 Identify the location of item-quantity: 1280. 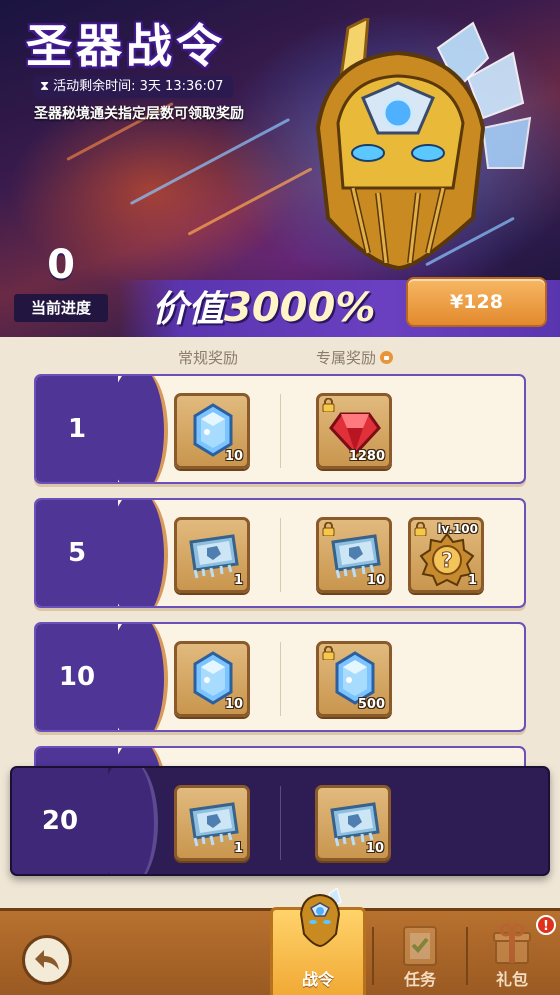
(366, 456).